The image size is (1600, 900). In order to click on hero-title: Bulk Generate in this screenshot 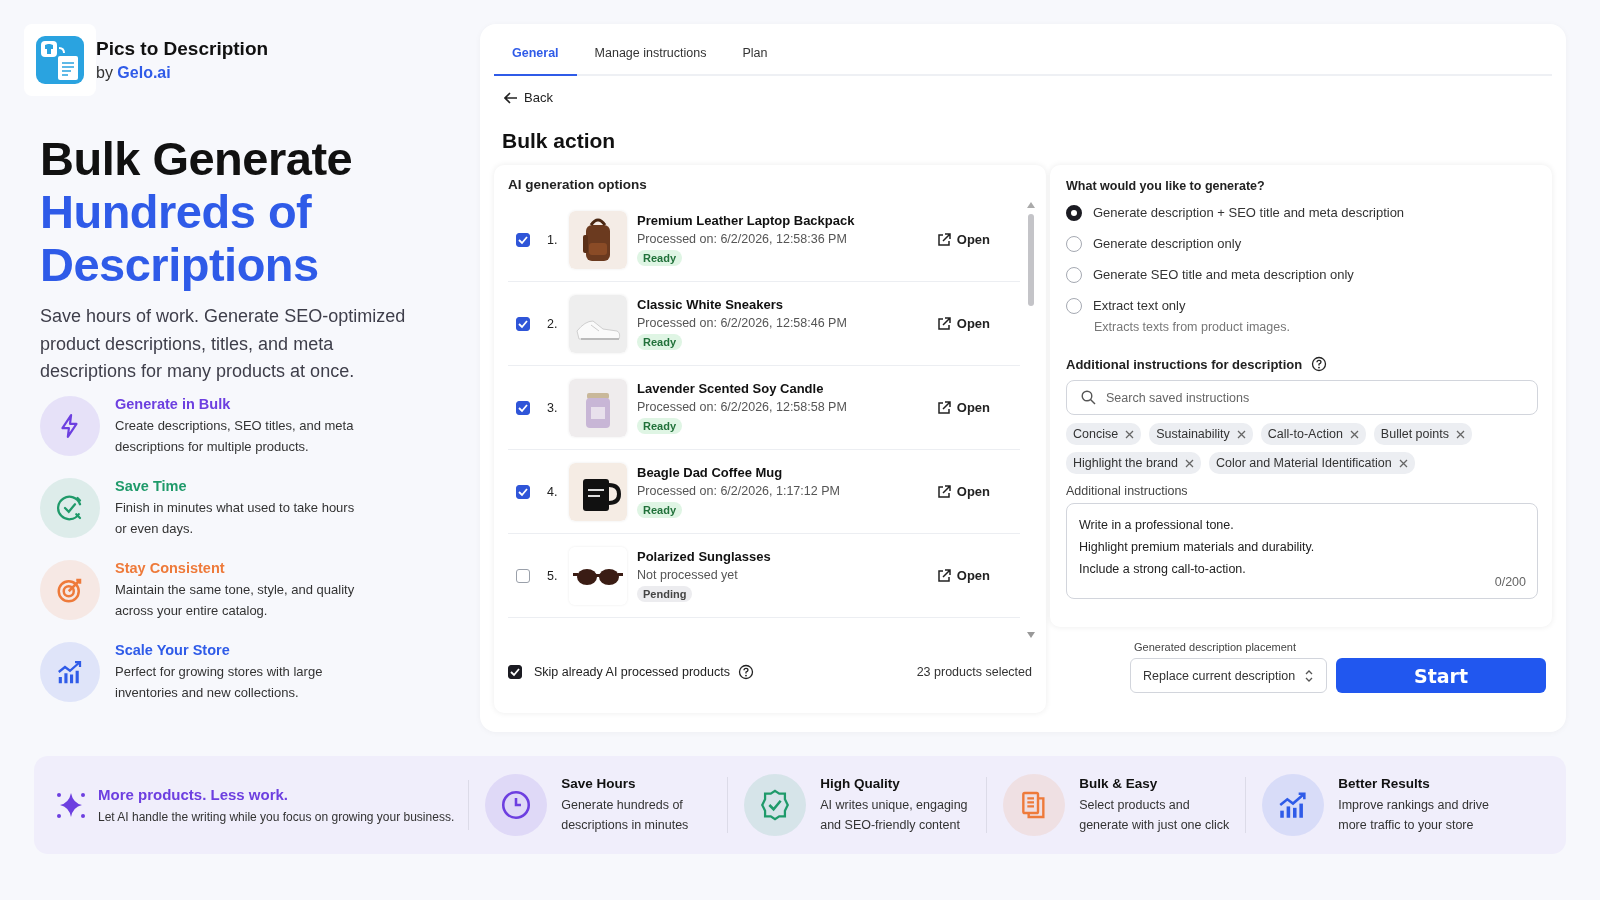, I will do `click(196, 158)`.